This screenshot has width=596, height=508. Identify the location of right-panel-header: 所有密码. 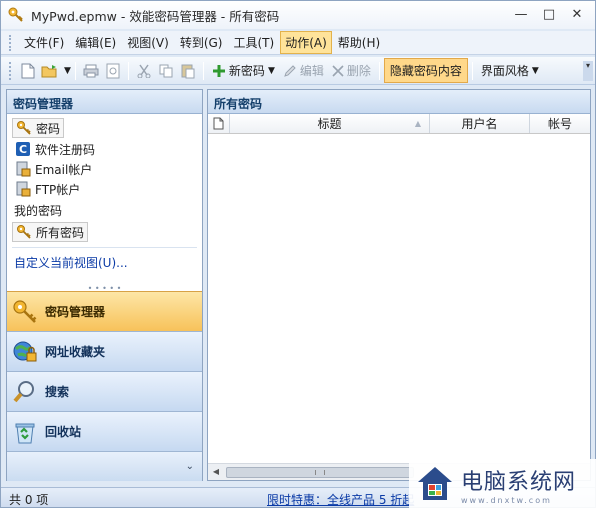
(399, 102).